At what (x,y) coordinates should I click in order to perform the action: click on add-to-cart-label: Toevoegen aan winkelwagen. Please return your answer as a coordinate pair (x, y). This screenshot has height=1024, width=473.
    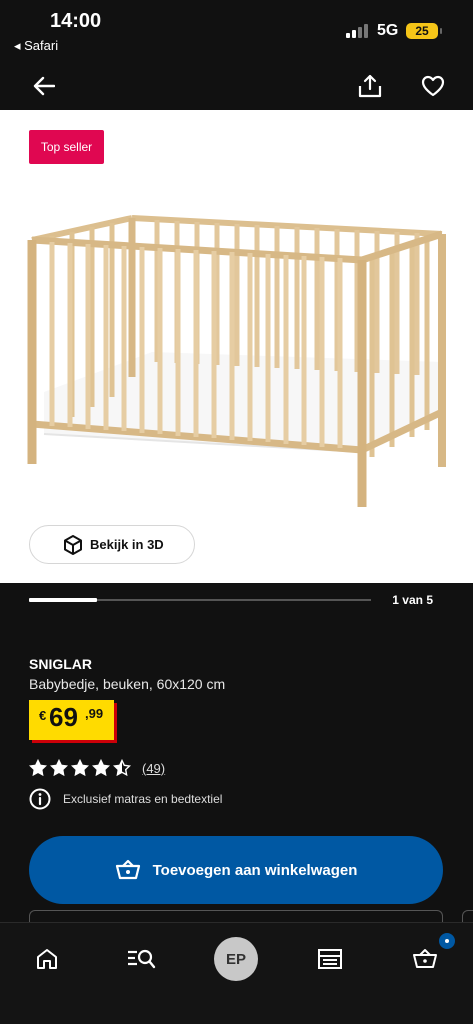
    Looking at the image, I should click on (255, 870).